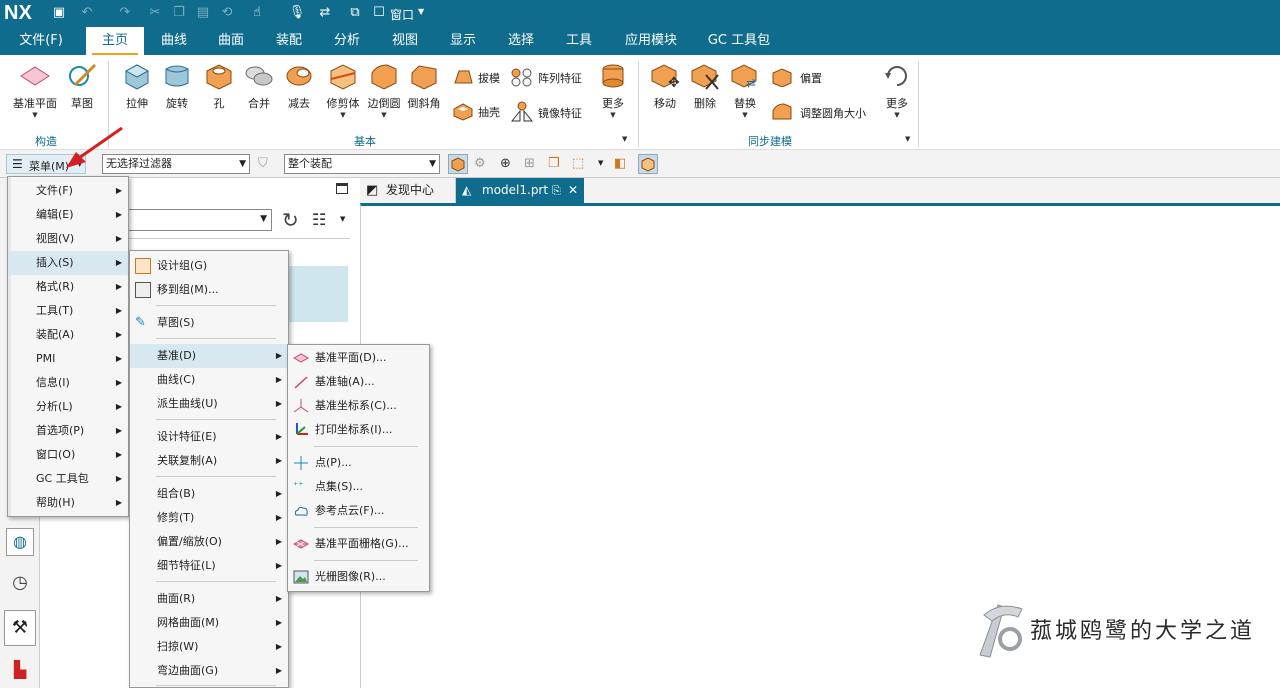  What do you see at coordinates (505, 163) in the screenshot?
I see `select-filter-icon: ⊕` at bounding box center [505, 163].